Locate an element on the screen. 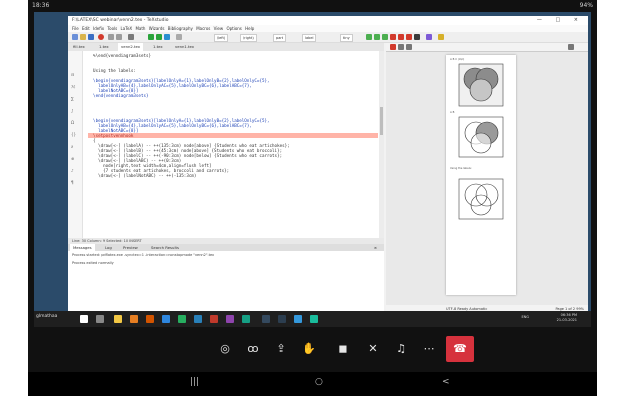  tab-preview: Preview is located at coordinates (130, 247).